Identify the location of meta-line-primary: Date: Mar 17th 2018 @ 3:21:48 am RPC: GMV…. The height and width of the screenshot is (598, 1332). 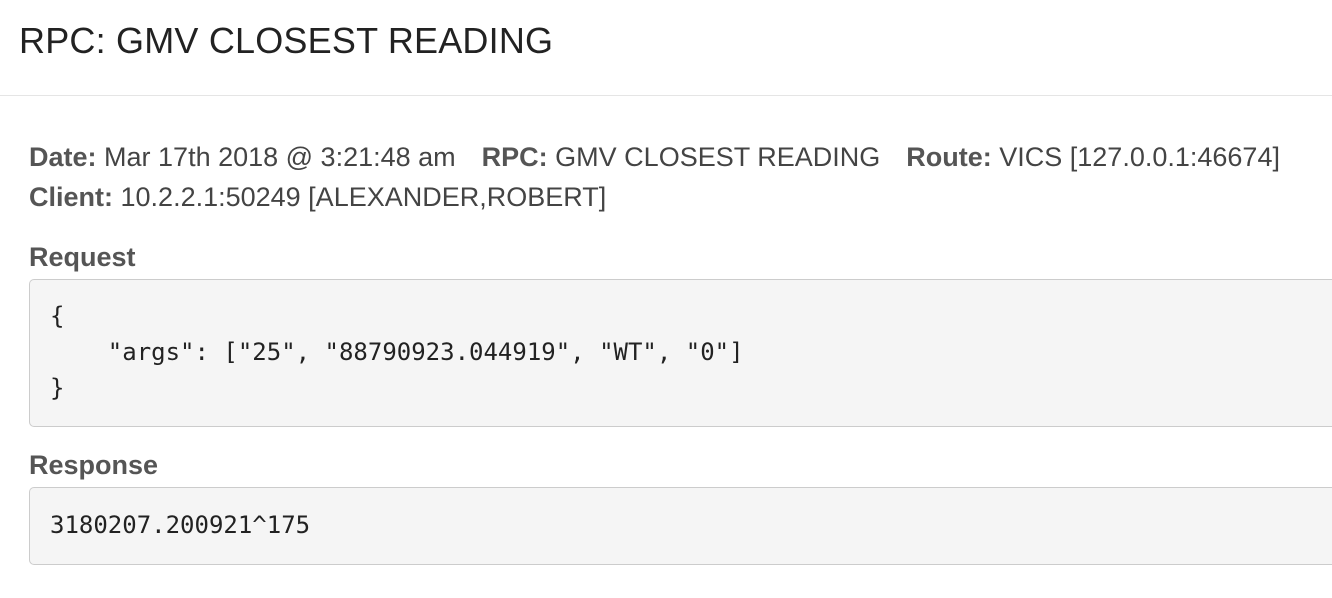
(680, 157).